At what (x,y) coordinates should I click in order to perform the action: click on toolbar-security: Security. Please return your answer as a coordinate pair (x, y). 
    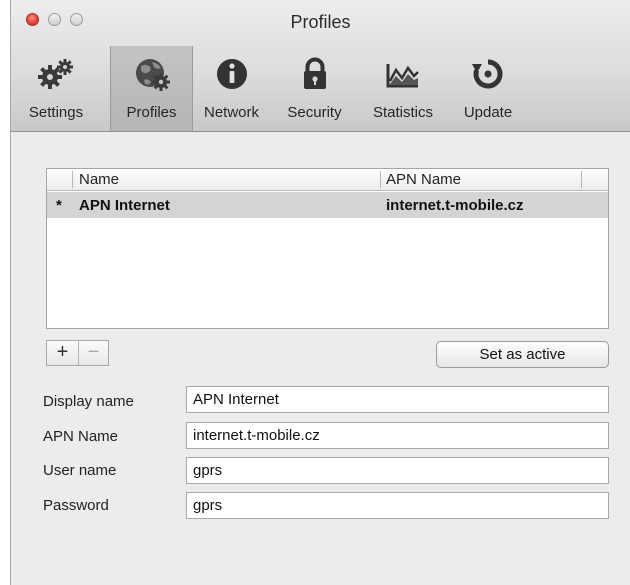
    Looking at the image, I should click on (314, 88).